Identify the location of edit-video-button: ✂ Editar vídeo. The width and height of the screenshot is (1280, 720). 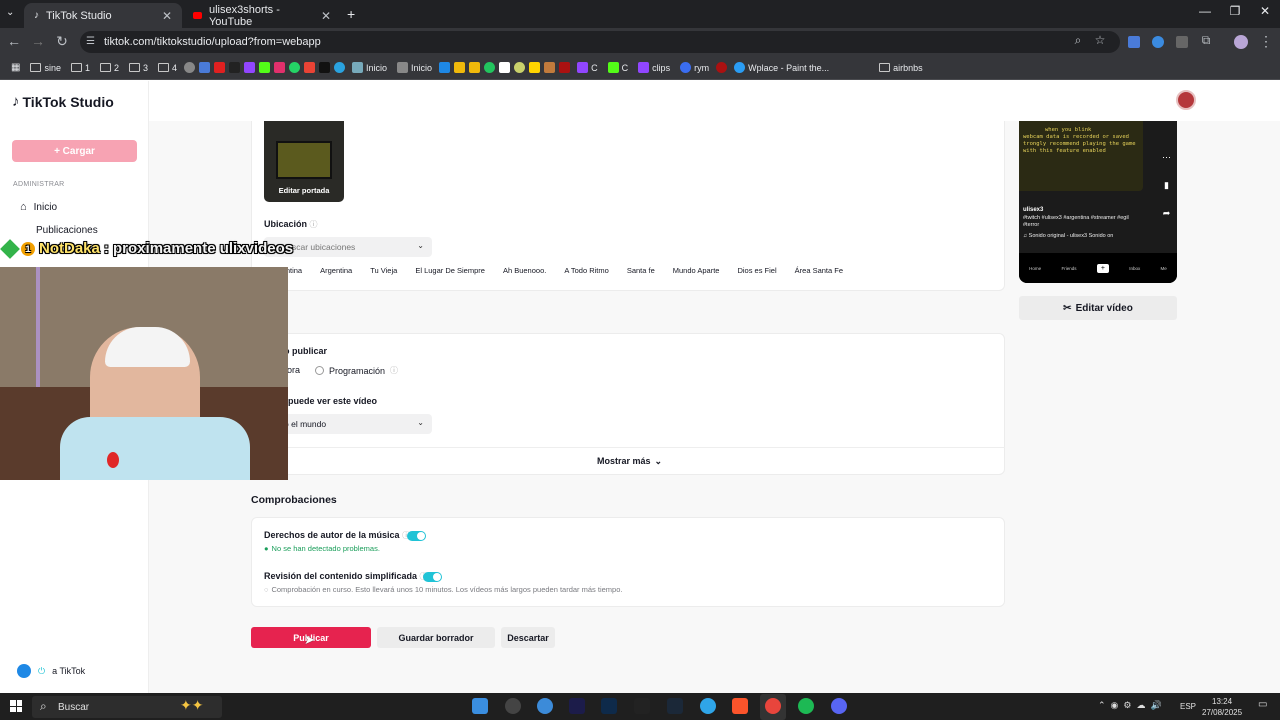
(1098, 308).